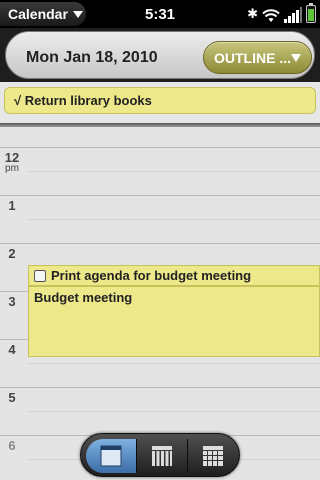 The width and height of the screenshot is (320, 480). Describe the element at coordinates (151, 275) in the screenshot. I see `task-event-title: Print agenda for budget meeting` at that location.